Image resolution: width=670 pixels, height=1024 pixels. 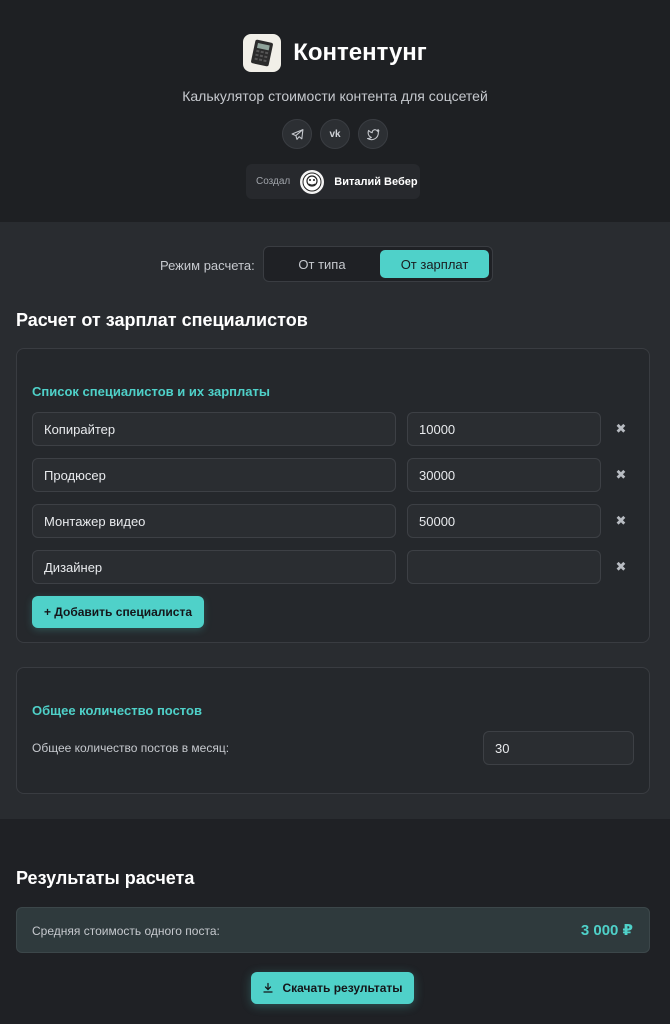 I want to click on app-title: Контентунг, so click(x=360, y=52).